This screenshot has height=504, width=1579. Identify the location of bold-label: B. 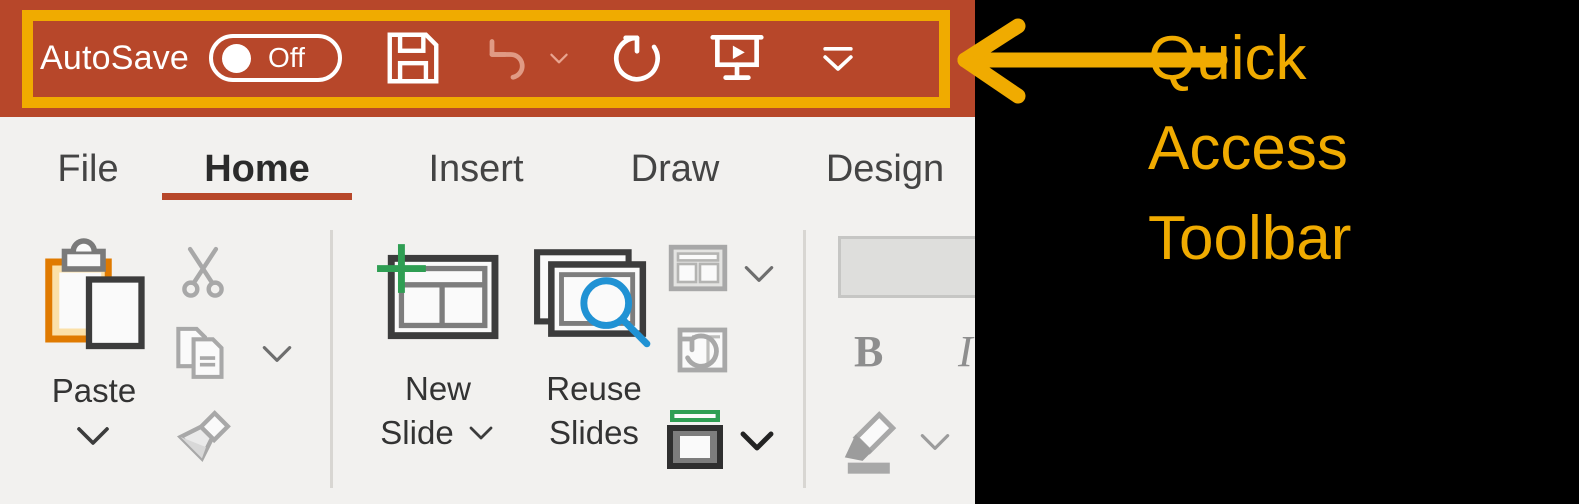
(869, 351).